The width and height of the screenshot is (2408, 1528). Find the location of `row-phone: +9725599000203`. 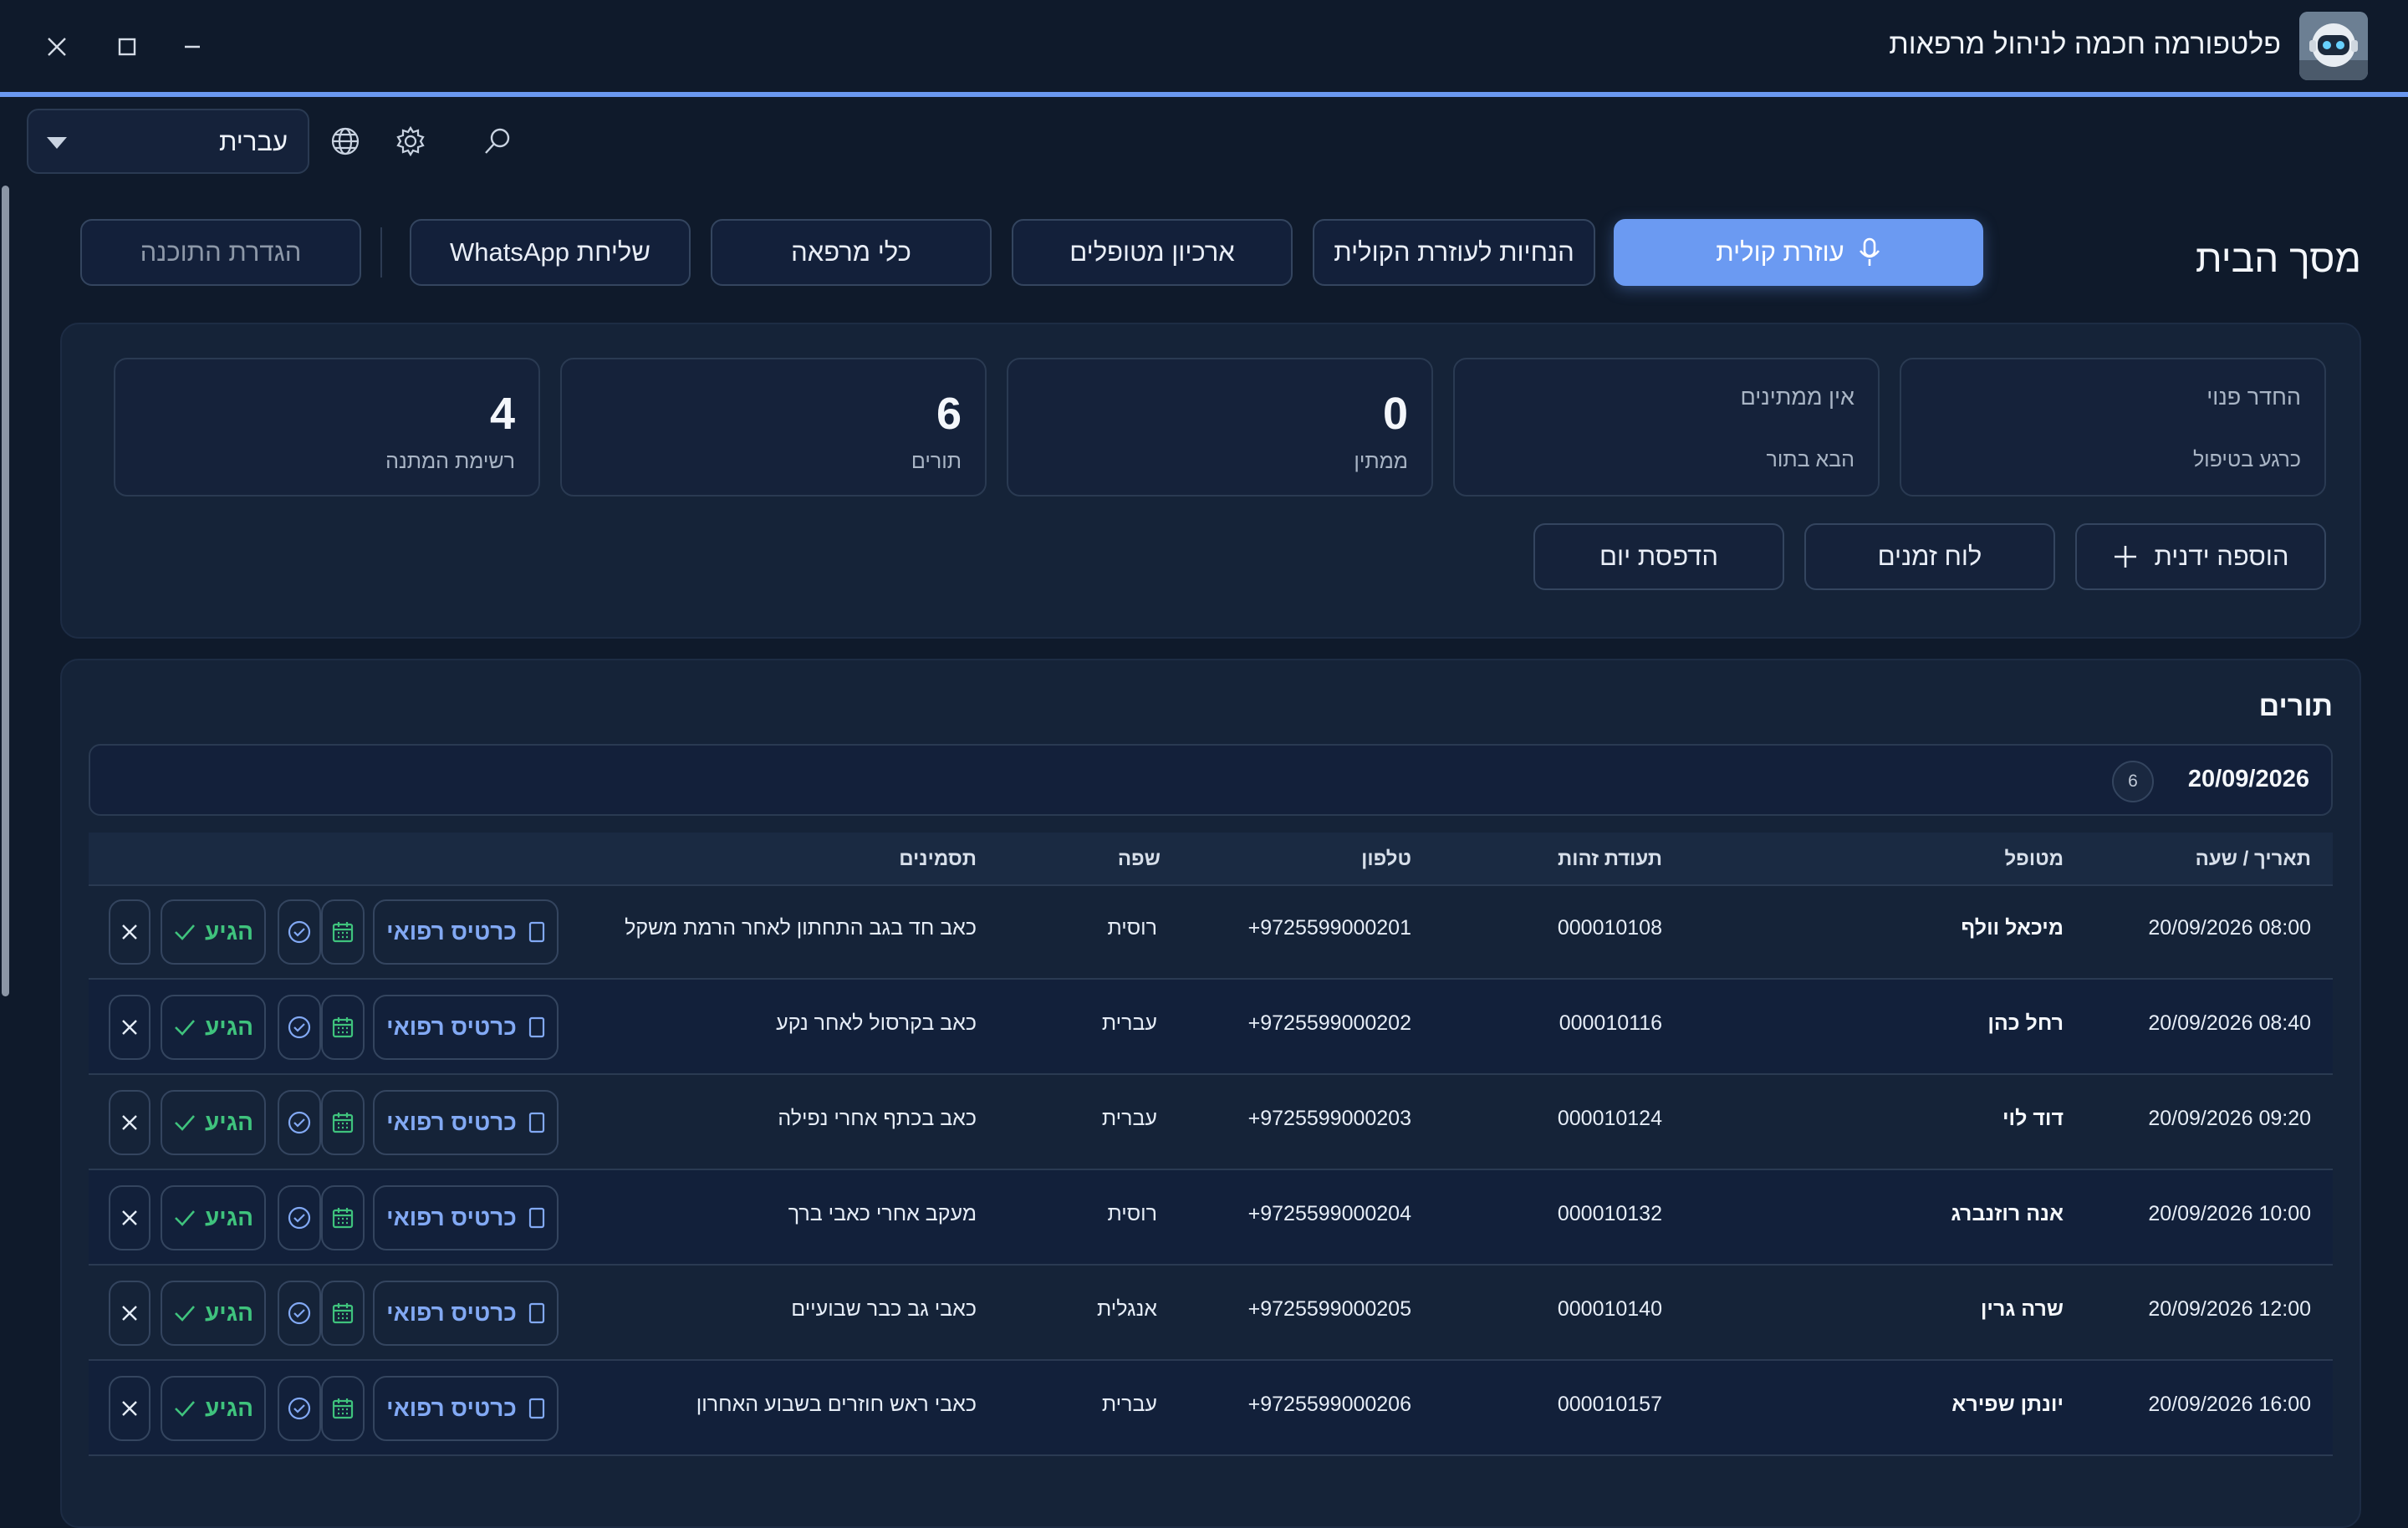

row-phone: +9725599000203 is located at coordinates (1329, 1118).